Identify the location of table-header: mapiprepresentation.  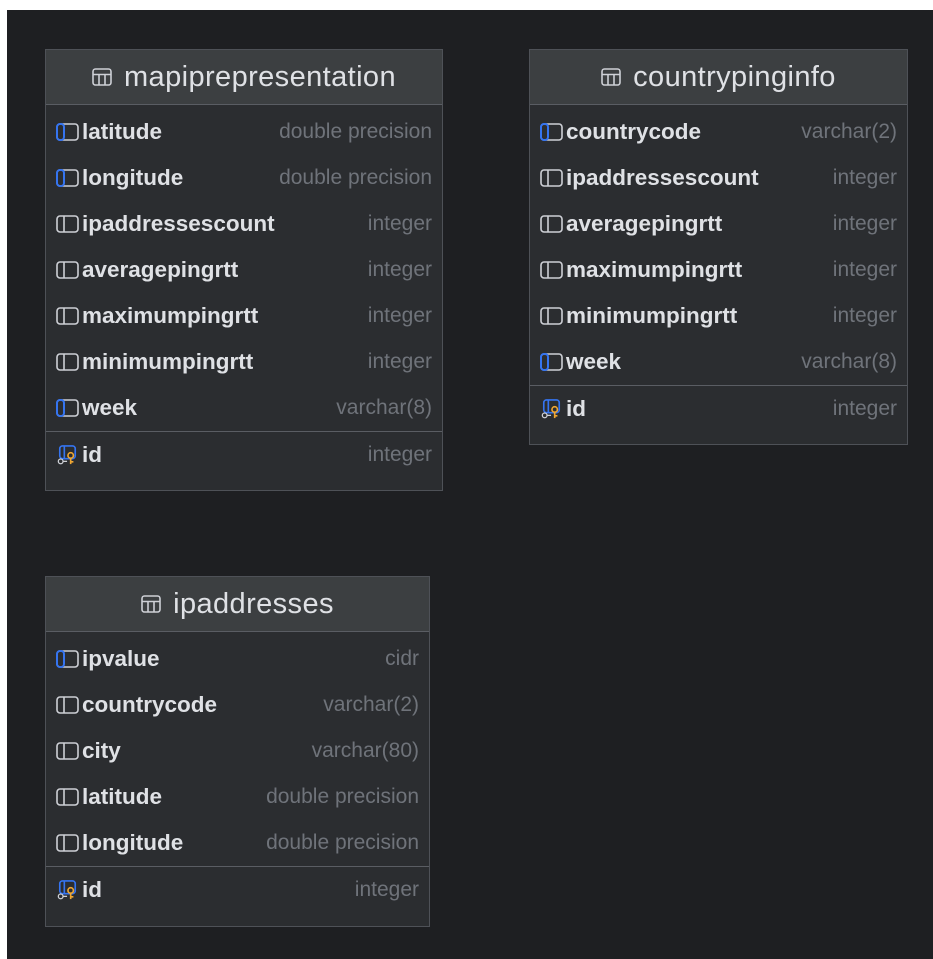
(244, 77).